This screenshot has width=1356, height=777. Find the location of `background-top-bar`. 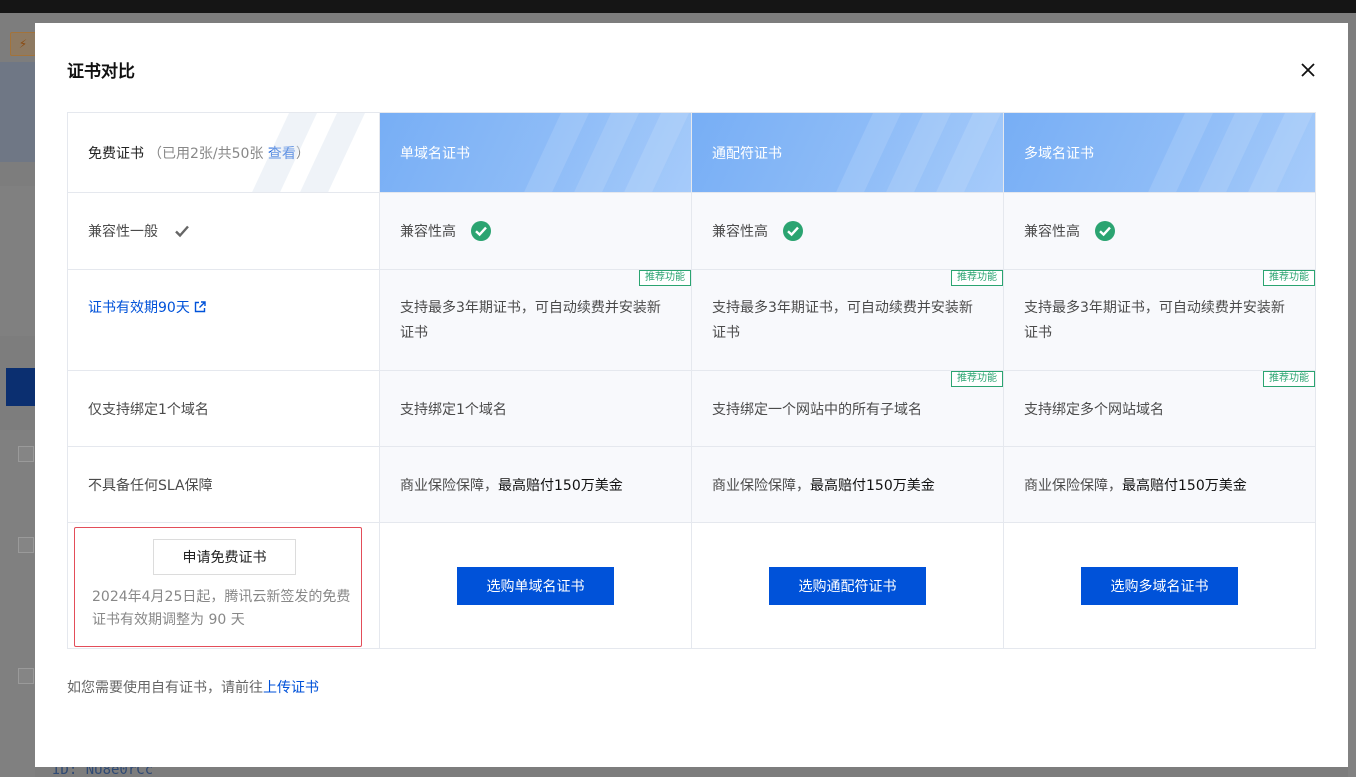

background-top-bar is located at coordinates (678, 6).